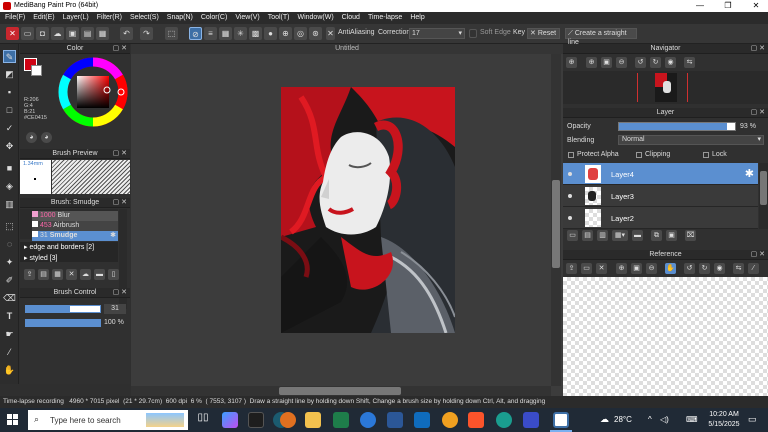  I want to click on ref-rotate-right-icon: ↻, so click(704, 268).